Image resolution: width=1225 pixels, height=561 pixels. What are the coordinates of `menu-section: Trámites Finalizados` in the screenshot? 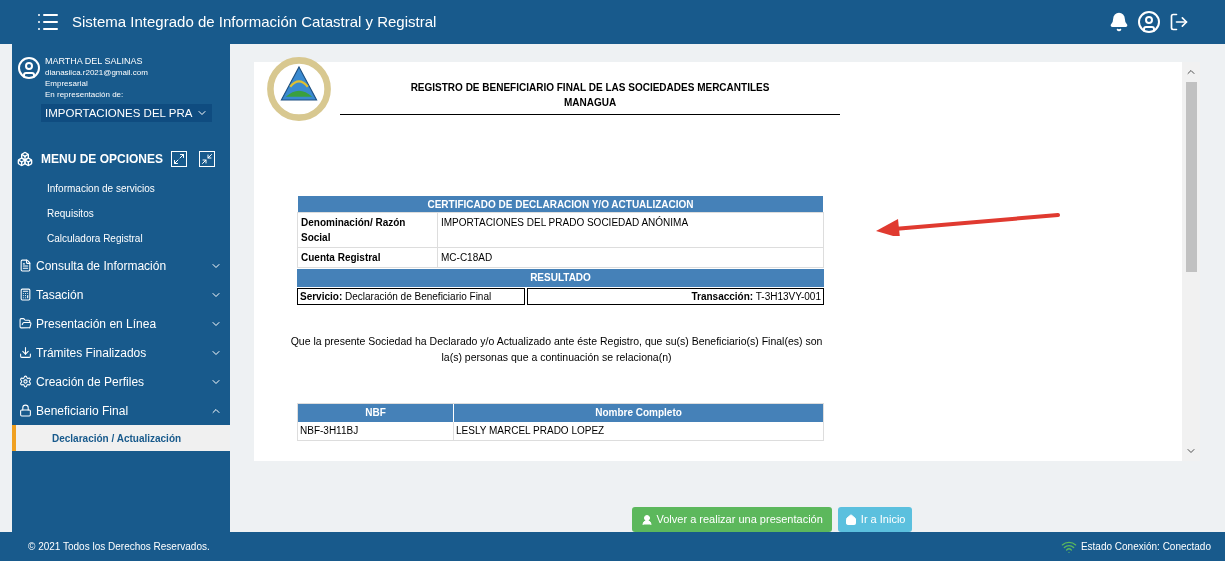 It's located at (121, 352).